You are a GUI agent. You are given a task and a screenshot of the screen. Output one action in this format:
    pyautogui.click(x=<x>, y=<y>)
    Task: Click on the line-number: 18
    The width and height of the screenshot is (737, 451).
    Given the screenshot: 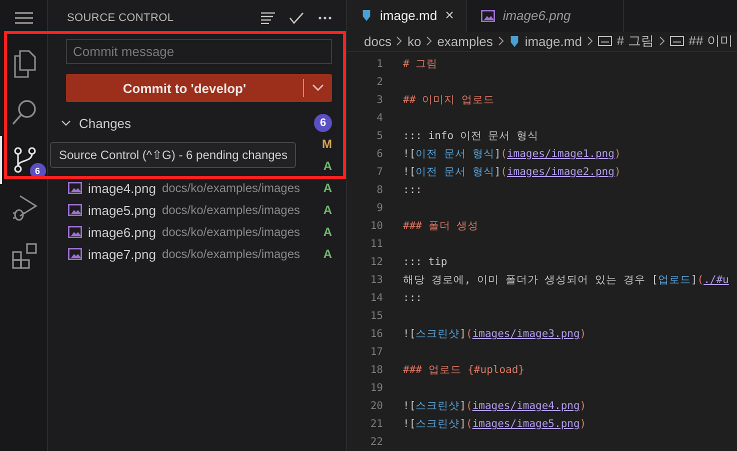 What is the action you would take?
    pyautogui.click(x=376, y=370)
    